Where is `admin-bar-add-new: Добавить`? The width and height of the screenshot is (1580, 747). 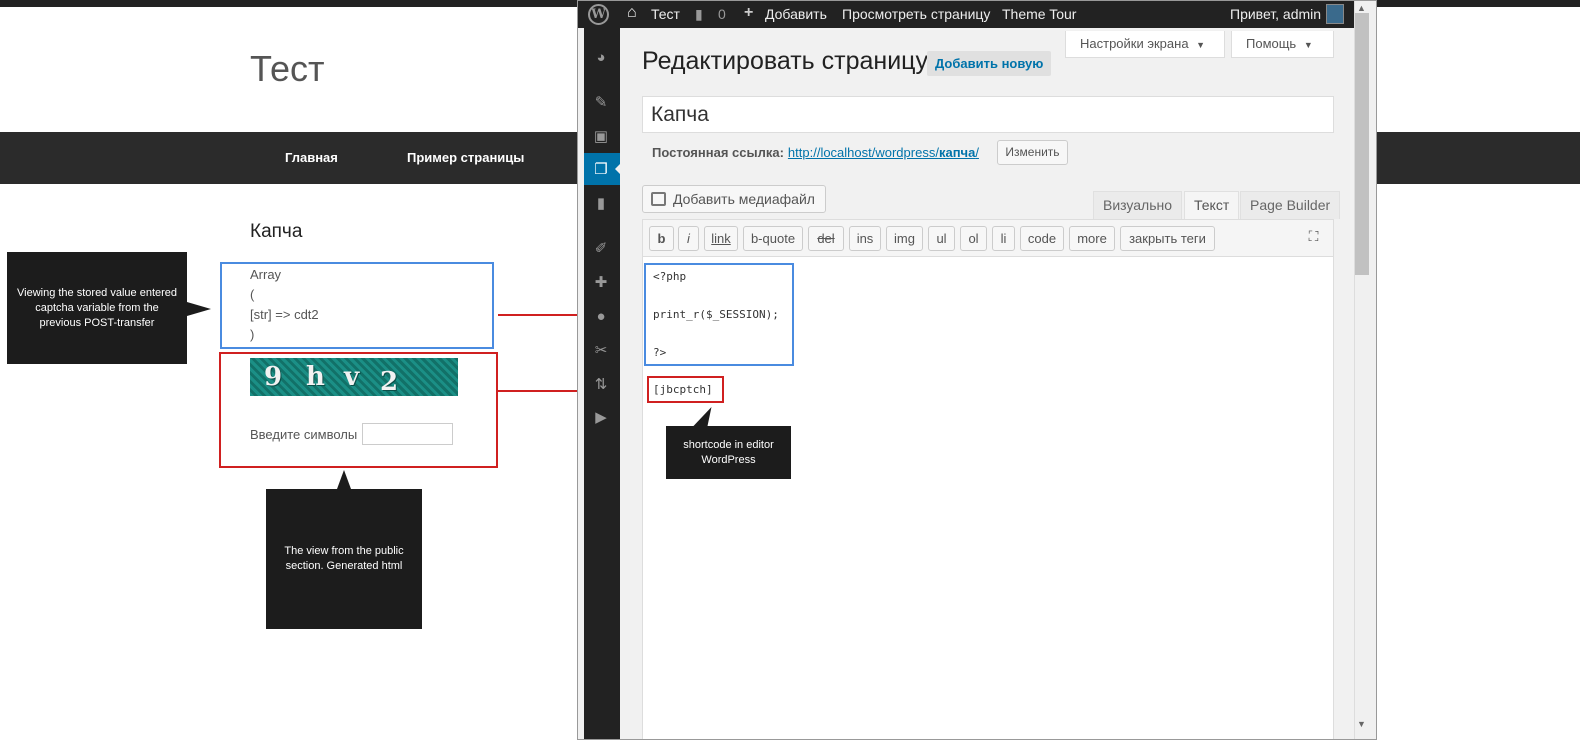 admin-bar-add-new: Добавить is located at coordinates (796, 14).